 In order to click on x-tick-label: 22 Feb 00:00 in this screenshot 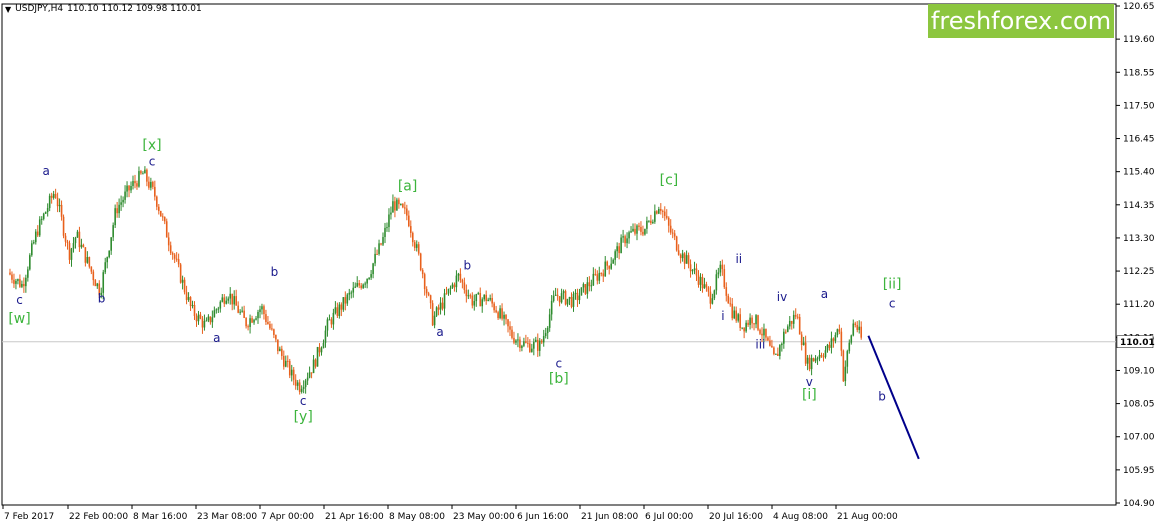, I will do `click(98, 517)`.